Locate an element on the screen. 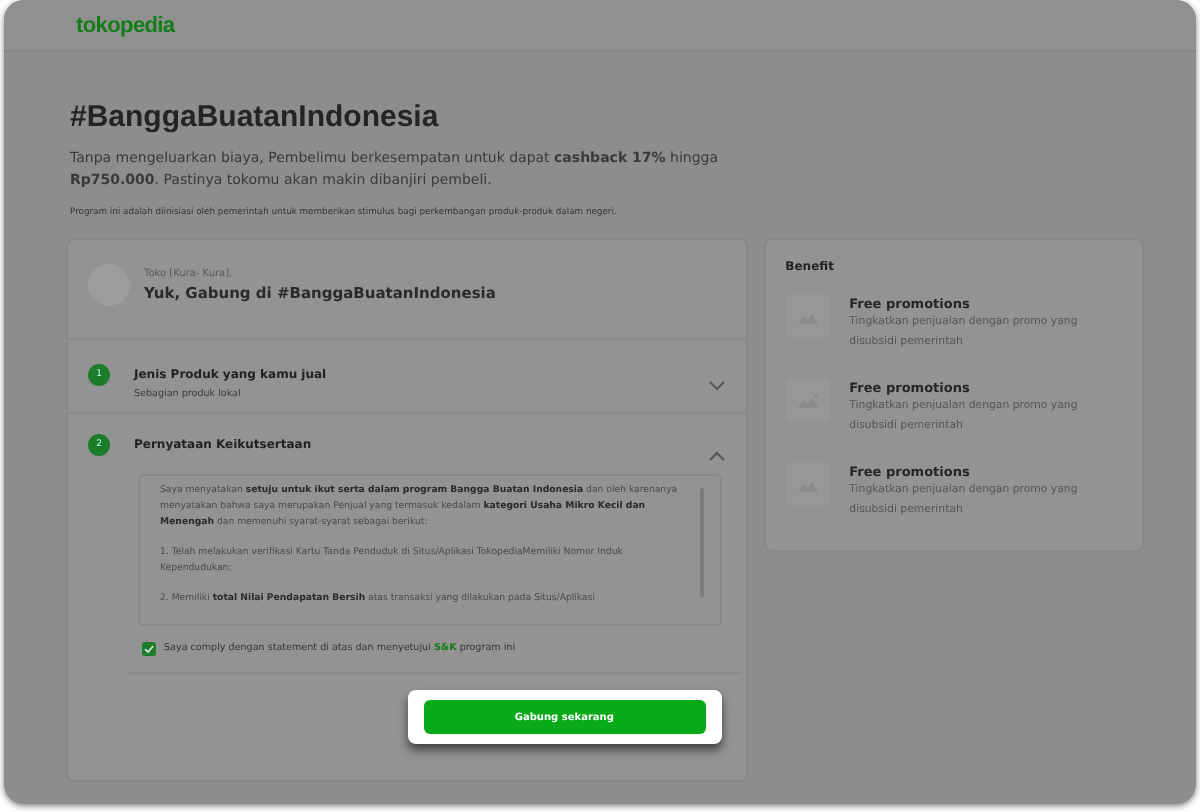 The height and width of the screenshot is (812, 1200). logo: tokopedia is located at coordinates (125, 25).